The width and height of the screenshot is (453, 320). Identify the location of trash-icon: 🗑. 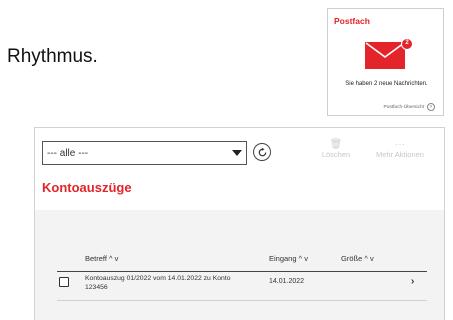
(336, 144).